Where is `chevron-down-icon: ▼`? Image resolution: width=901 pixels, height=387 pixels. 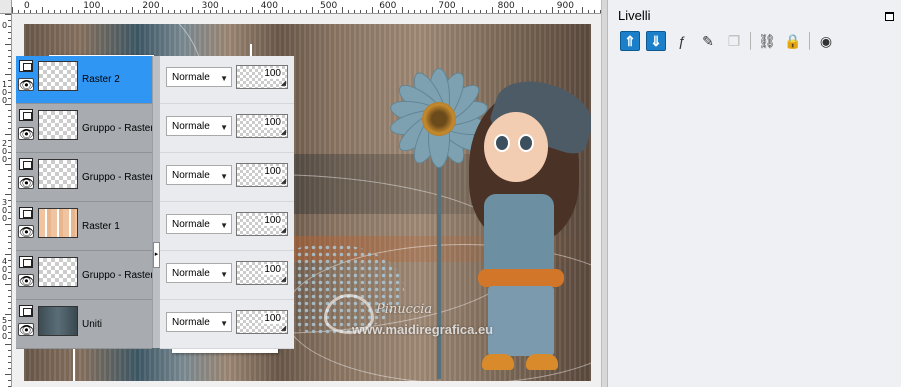
chevron-down-icon: ▼ is located at coordinates (224, 127).